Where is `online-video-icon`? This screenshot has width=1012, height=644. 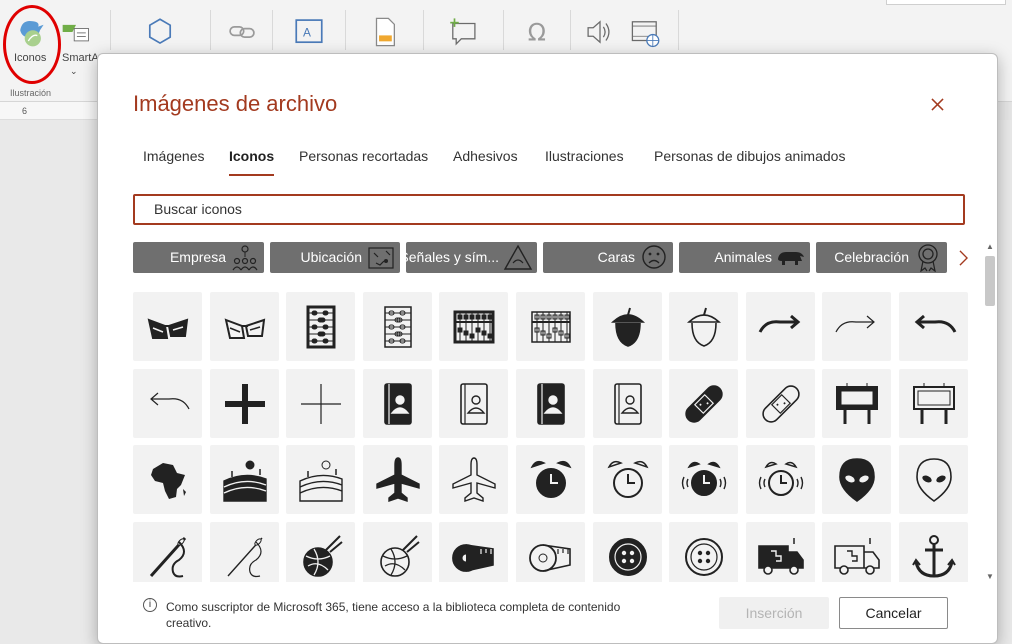
online-video-icon is located at coordinates (645, 34).